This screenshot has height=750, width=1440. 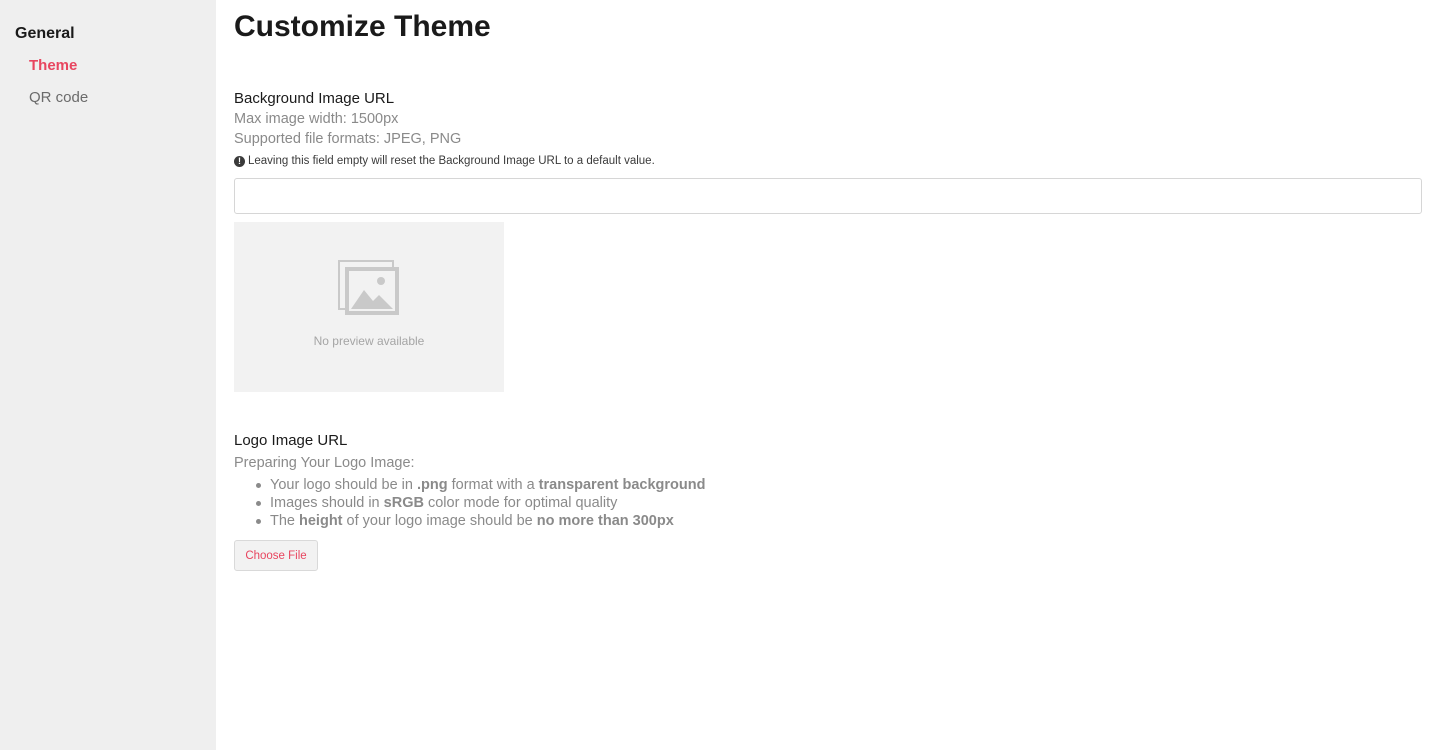 I want to click on text: of your logo image should be, so click(x=439, y=521).